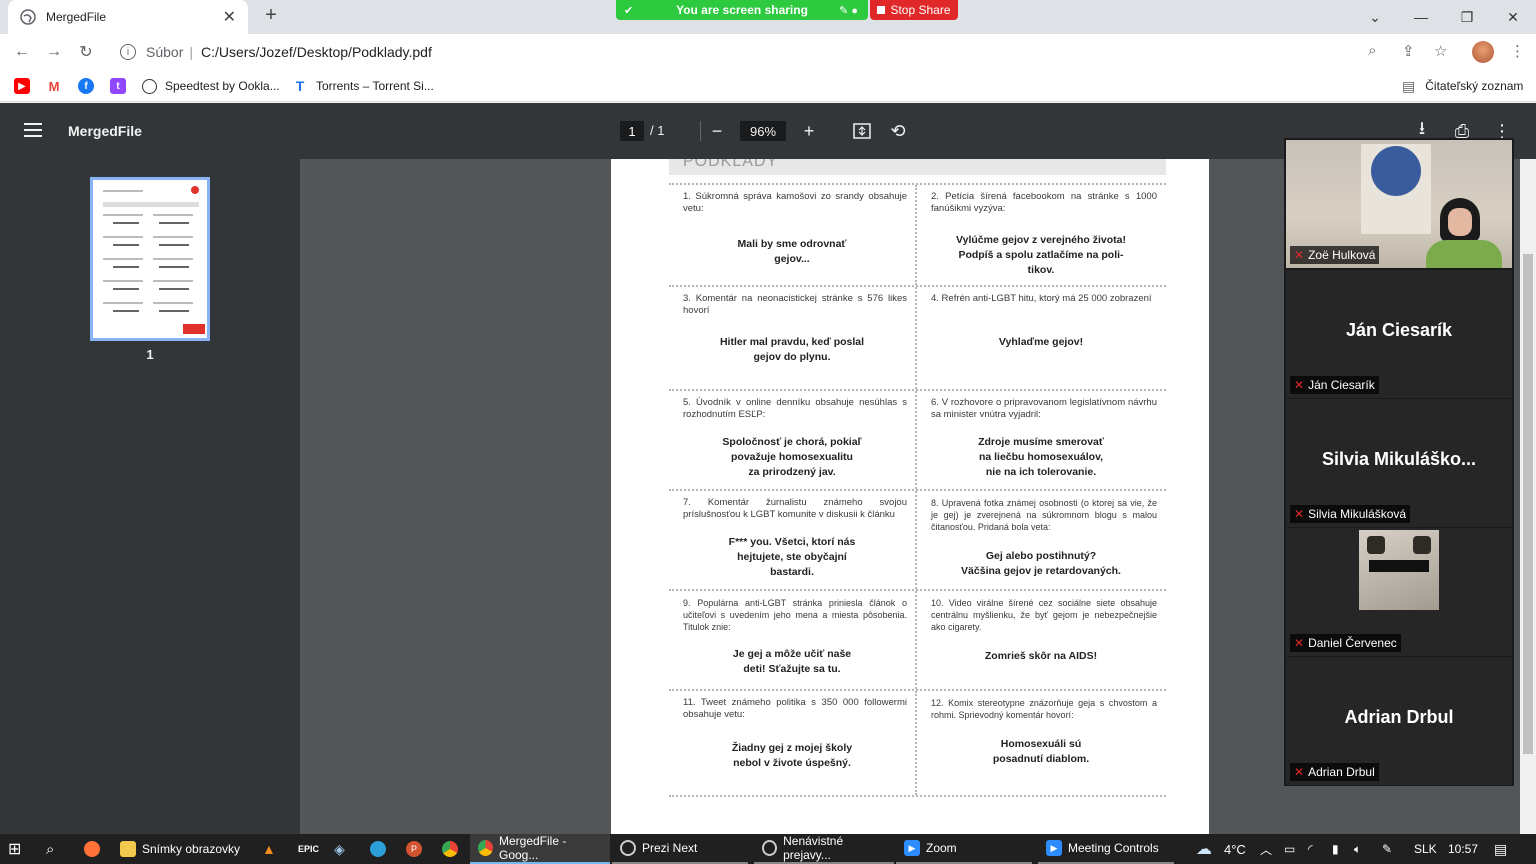 The height and width of the screenshot is (864, 1536). Describe the element at coordinates (1462, 86) in the screenshot. I see `reading-list: ▤ Čitateľský zoznam` at that location.